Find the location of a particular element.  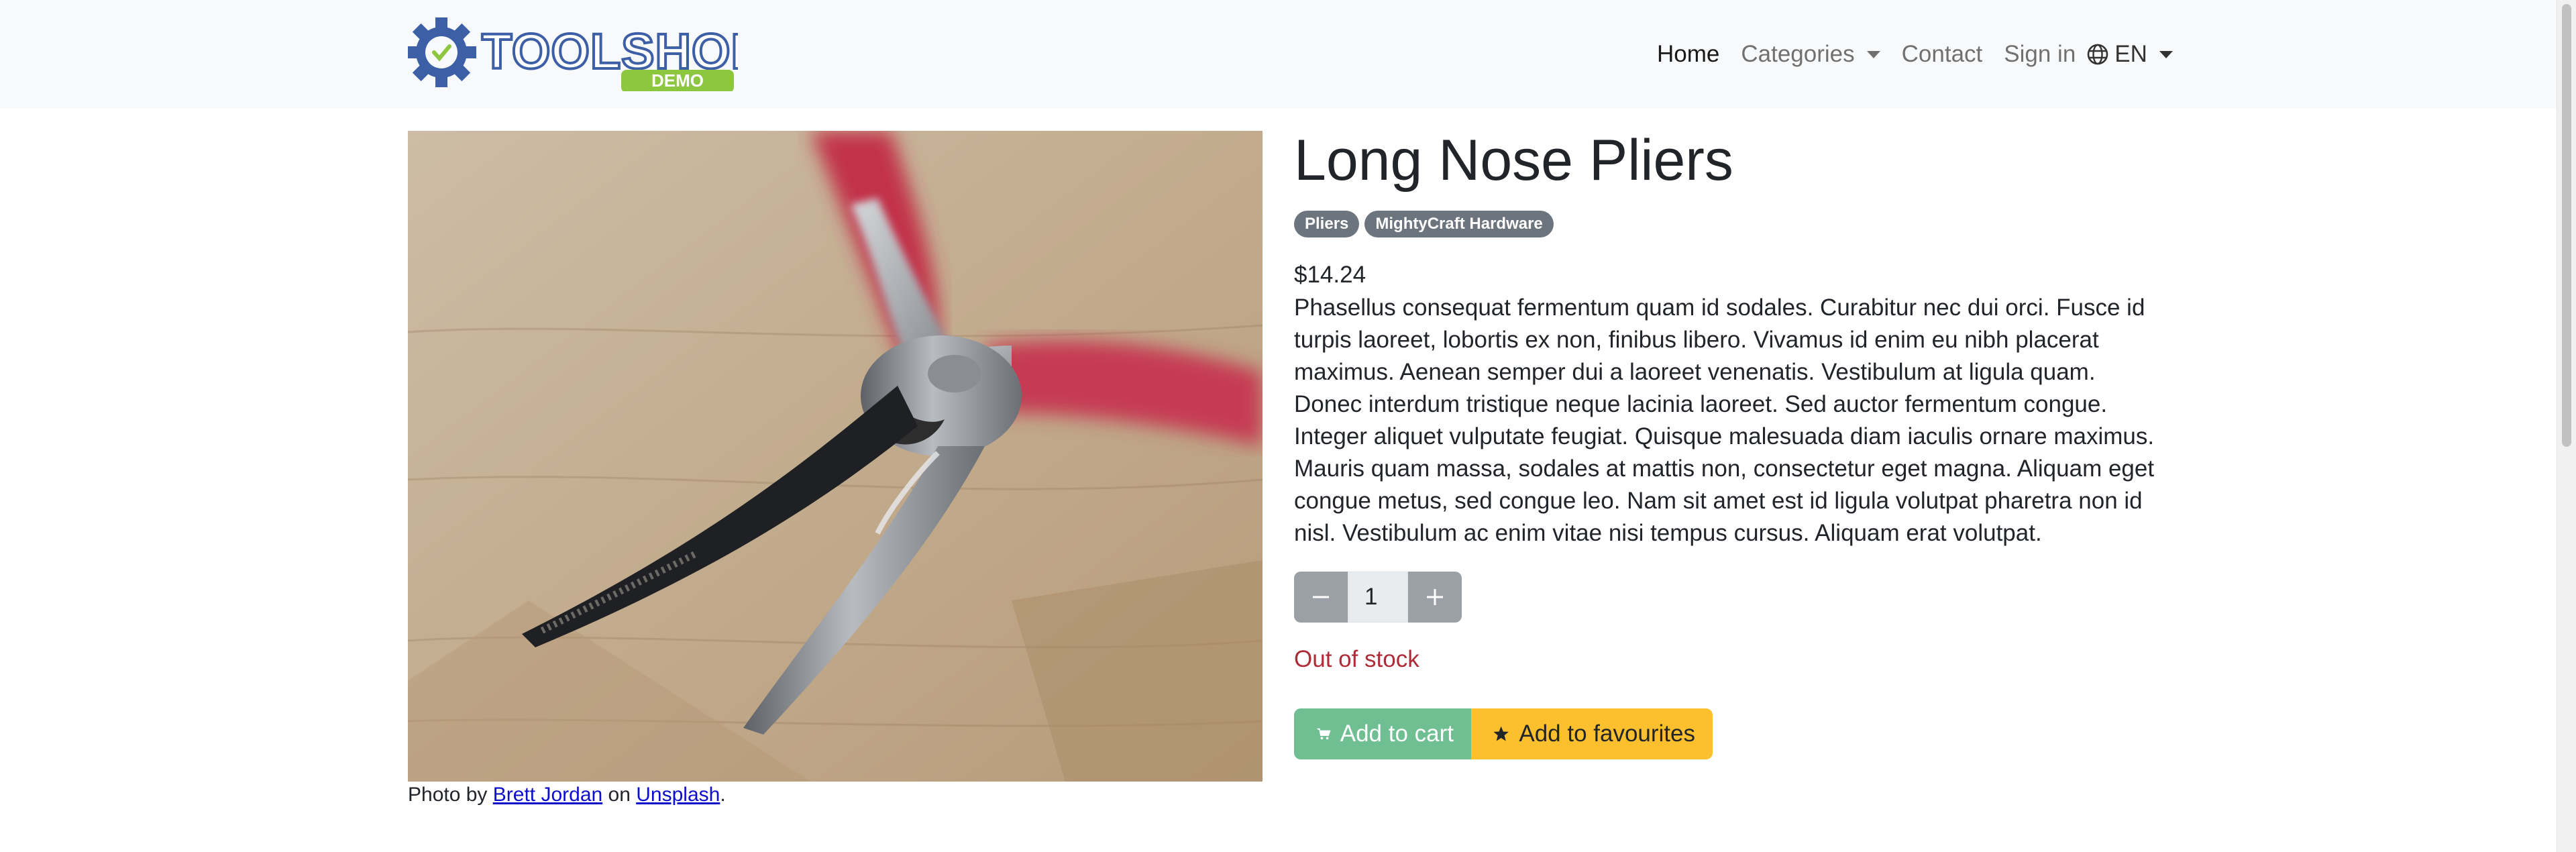

language-label: EN is located at coordinates (2130, 54).